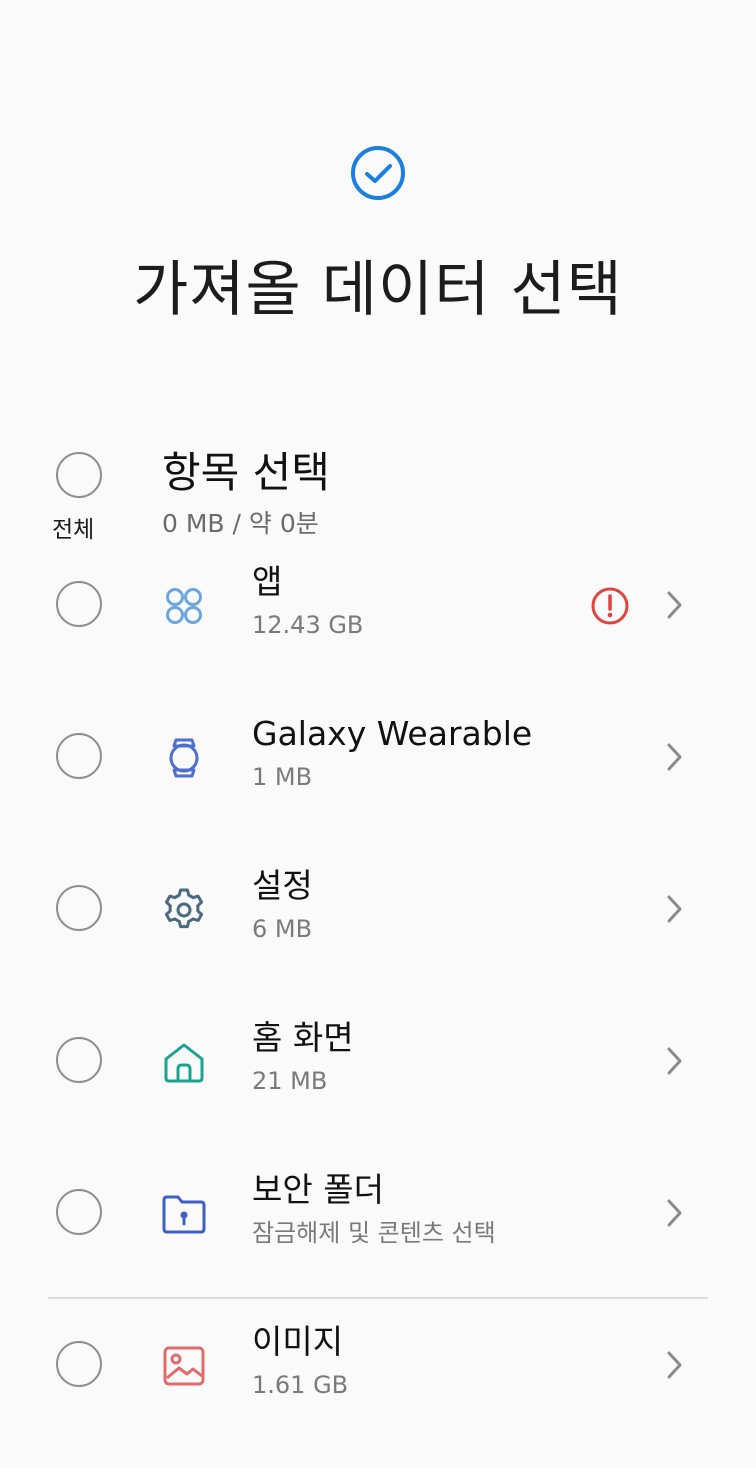 This screenshot has height=1468, width=756. I want to click on item-description: 잠금해제 및 콘텐츠 선택, so click(374, 1233).